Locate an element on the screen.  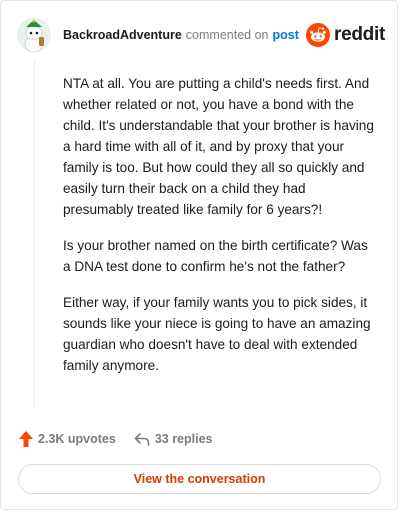
user-avatar is located at coordinates (34, 35).